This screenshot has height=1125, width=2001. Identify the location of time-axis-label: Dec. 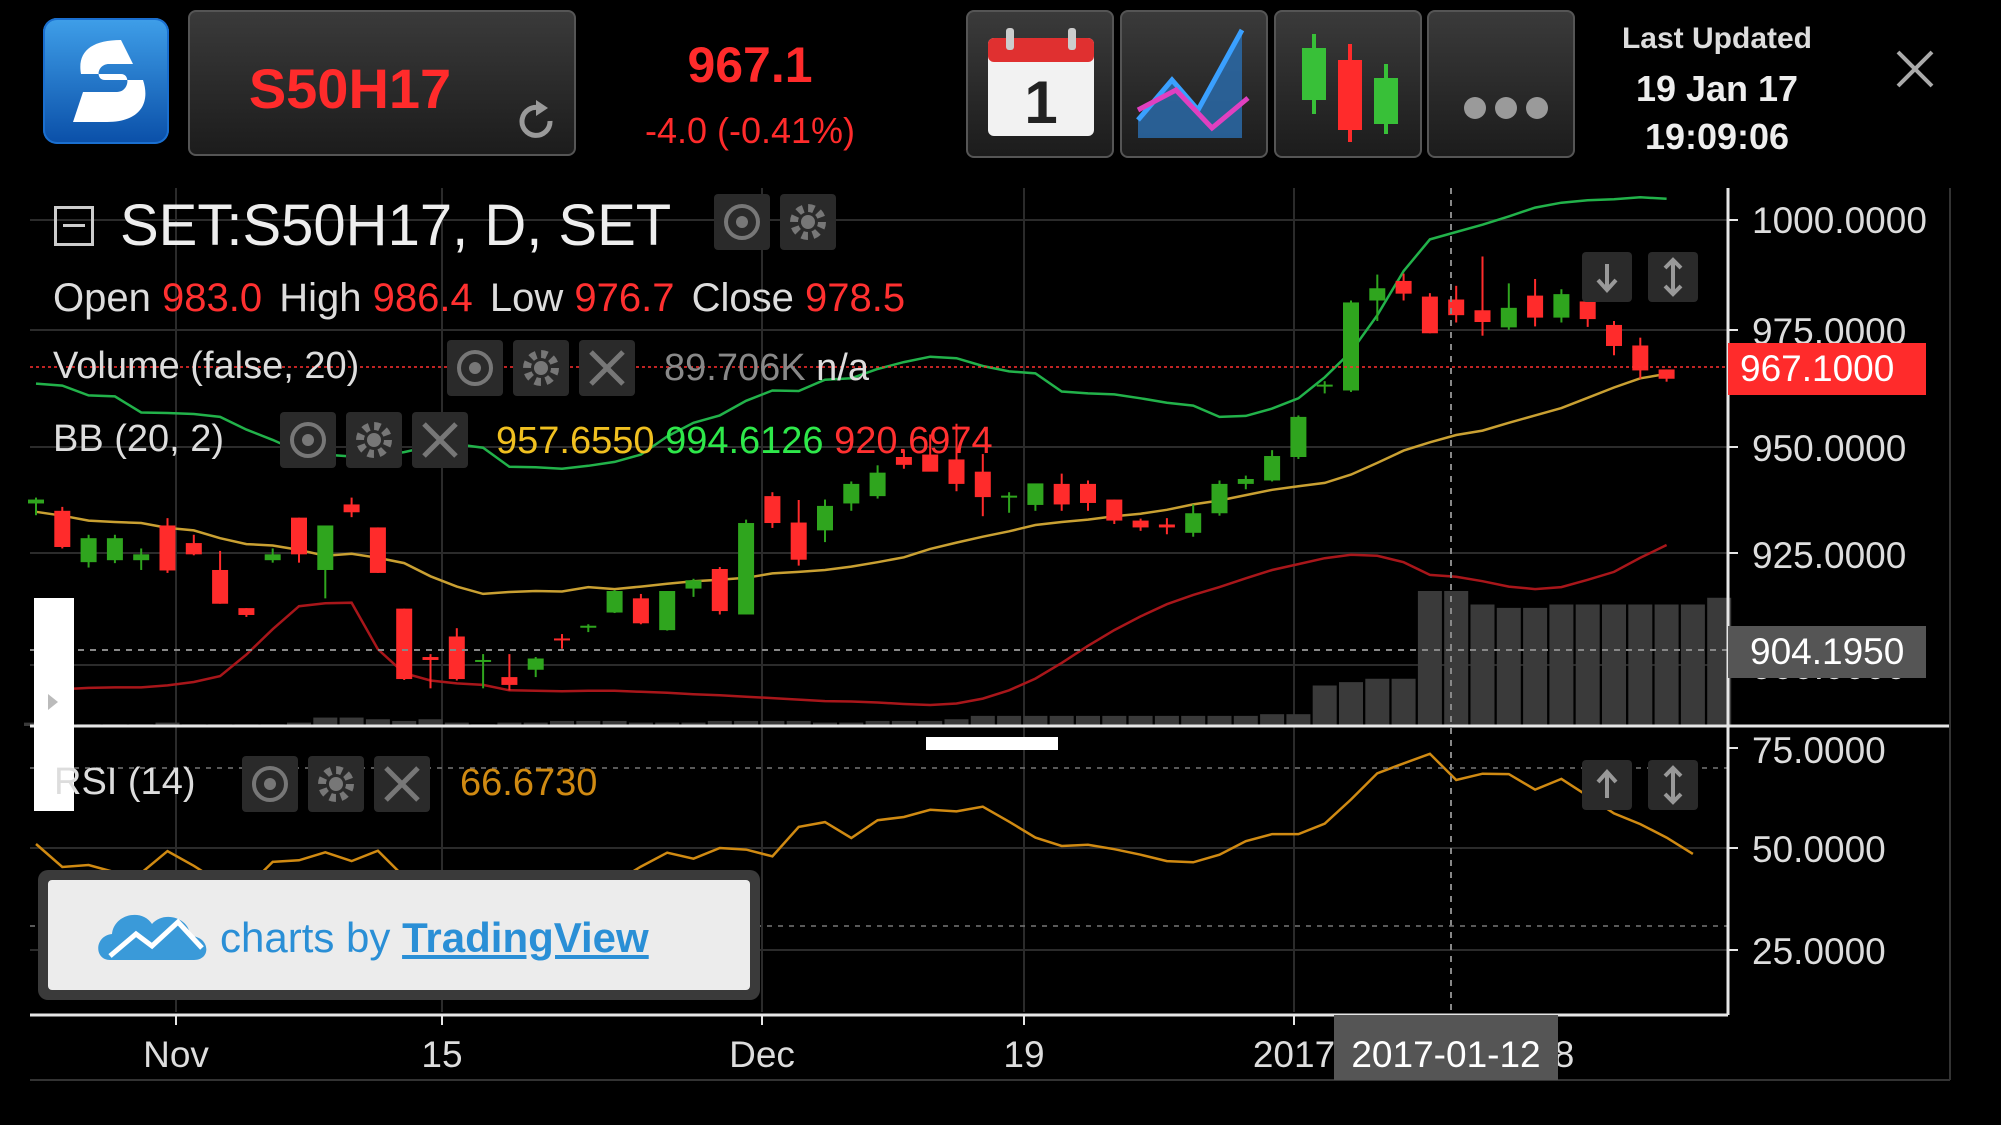
(762, 1054).